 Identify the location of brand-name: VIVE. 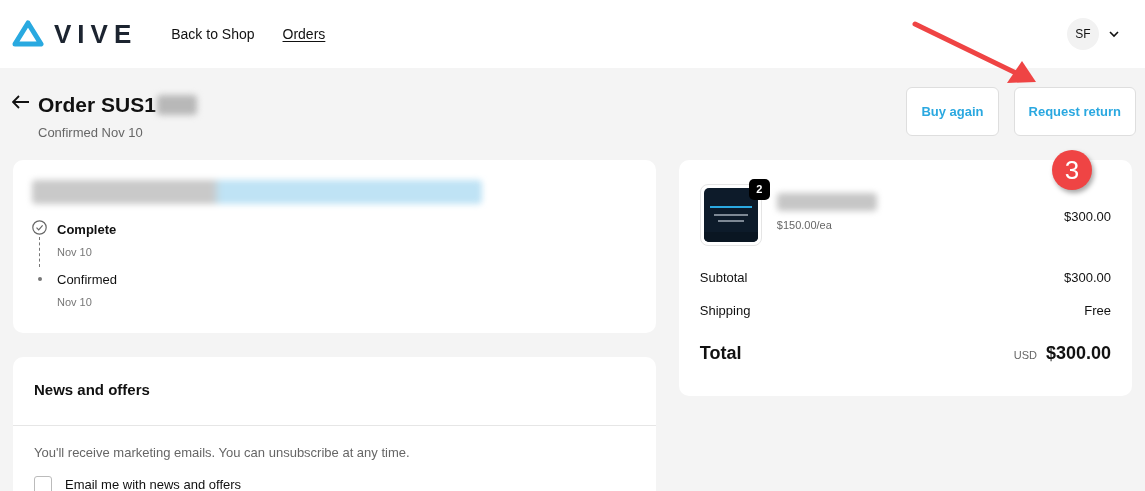
(96, 34).